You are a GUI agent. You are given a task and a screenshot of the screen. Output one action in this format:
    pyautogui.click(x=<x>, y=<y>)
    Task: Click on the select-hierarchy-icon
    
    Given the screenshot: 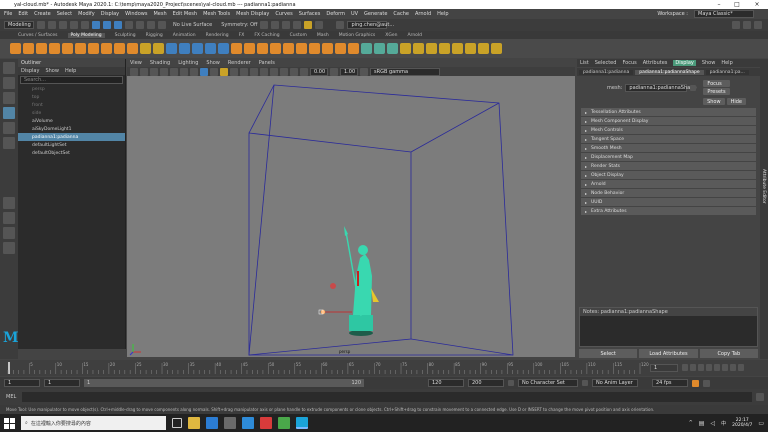 What is the action you would take?
    pyautogui.click(x=96, y=25)
    